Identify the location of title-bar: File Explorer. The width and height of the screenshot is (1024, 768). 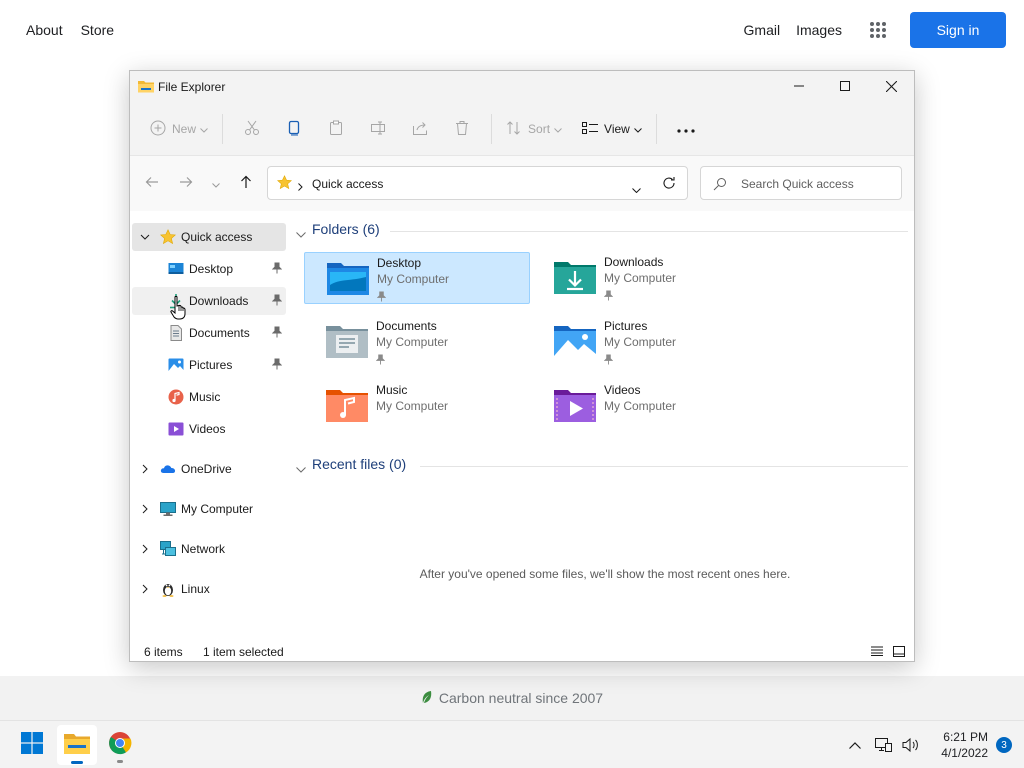
(522, 87).